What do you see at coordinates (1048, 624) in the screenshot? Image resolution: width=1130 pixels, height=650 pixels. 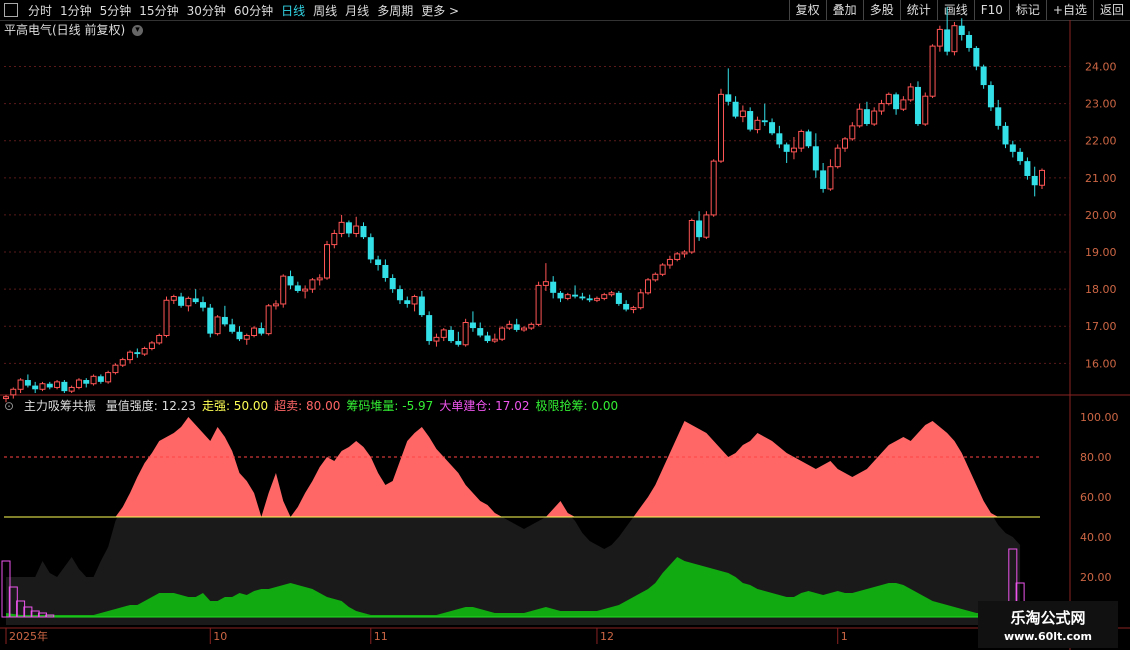 I see `watermark: 乐淘公式网 www.60lt.com` at bounding box center [1048, 624].